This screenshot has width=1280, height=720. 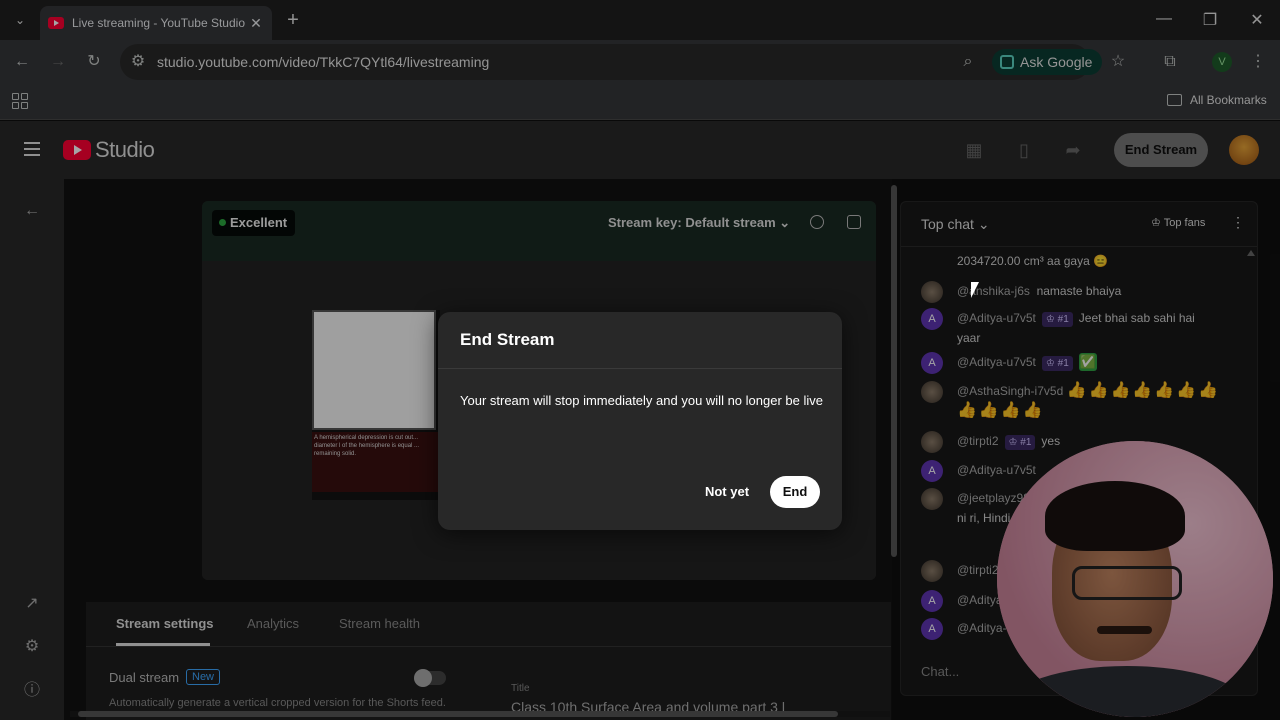 What do you see at coordinates (94, 62) in the screenshot?
I see `reload-icon: ↻` at bounding box center [94, 62].